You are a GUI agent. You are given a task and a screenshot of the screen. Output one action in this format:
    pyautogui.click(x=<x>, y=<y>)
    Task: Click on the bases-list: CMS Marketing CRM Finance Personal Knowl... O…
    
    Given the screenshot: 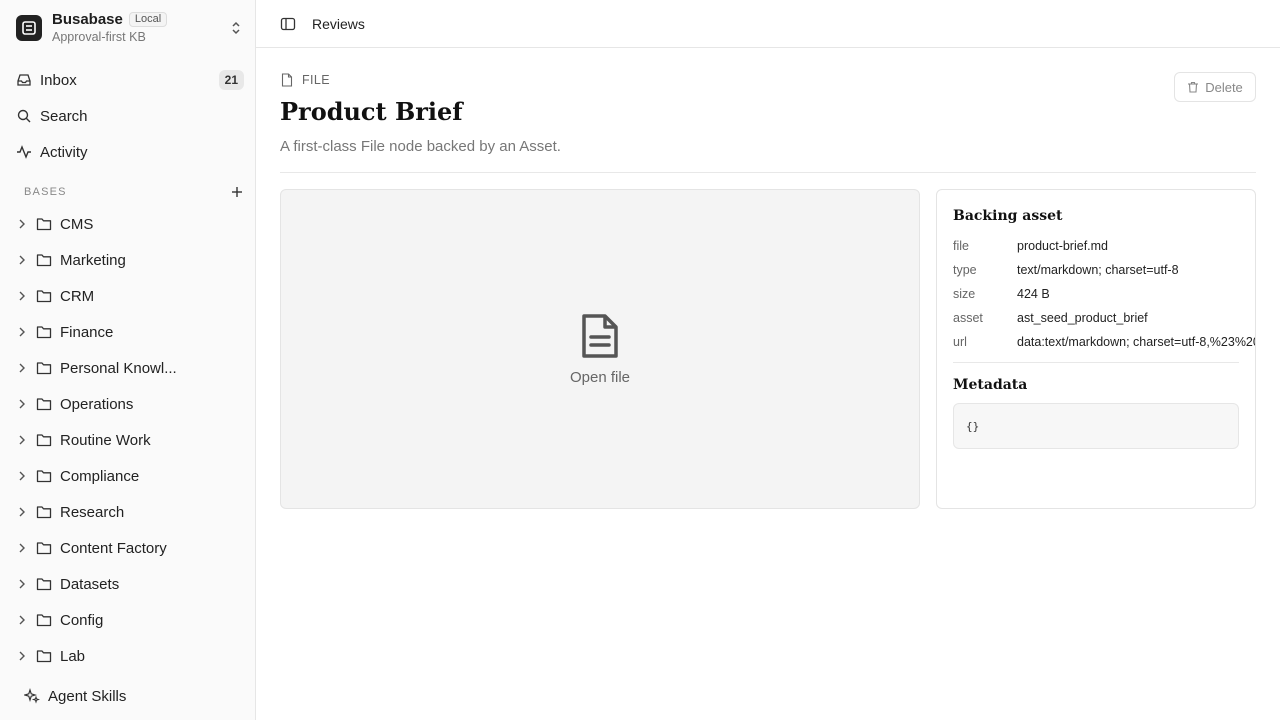 What is the action you would take?
    pyautogui.click(x=130, y=440)
    